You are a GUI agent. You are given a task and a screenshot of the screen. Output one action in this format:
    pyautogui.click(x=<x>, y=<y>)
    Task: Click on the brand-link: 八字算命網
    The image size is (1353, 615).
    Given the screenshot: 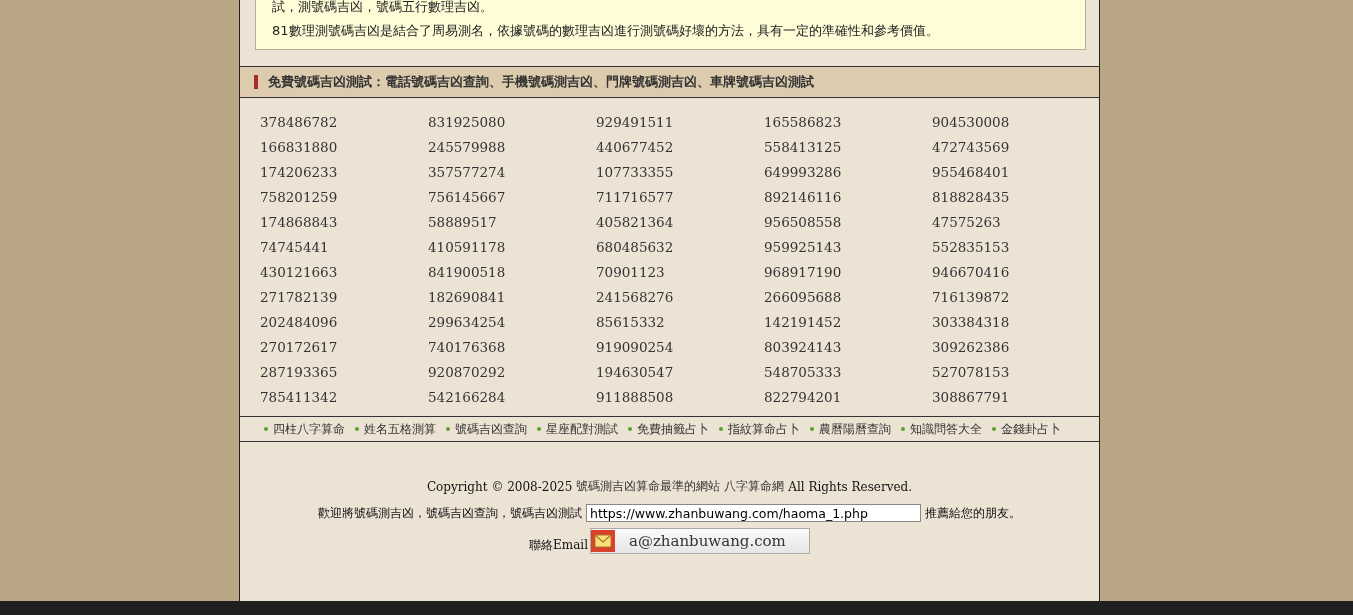 What is the action you would take?
    pyautogui.click(x=754, y=486)
    